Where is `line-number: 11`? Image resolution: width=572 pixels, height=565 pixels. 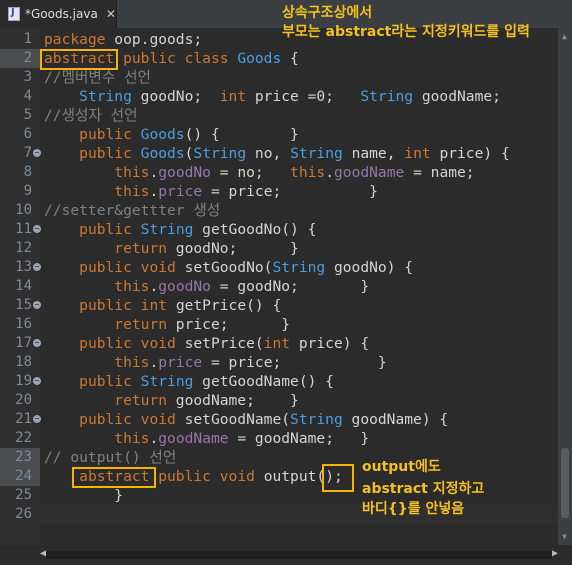 line-number: 11 is located at coordinates (23, 229).